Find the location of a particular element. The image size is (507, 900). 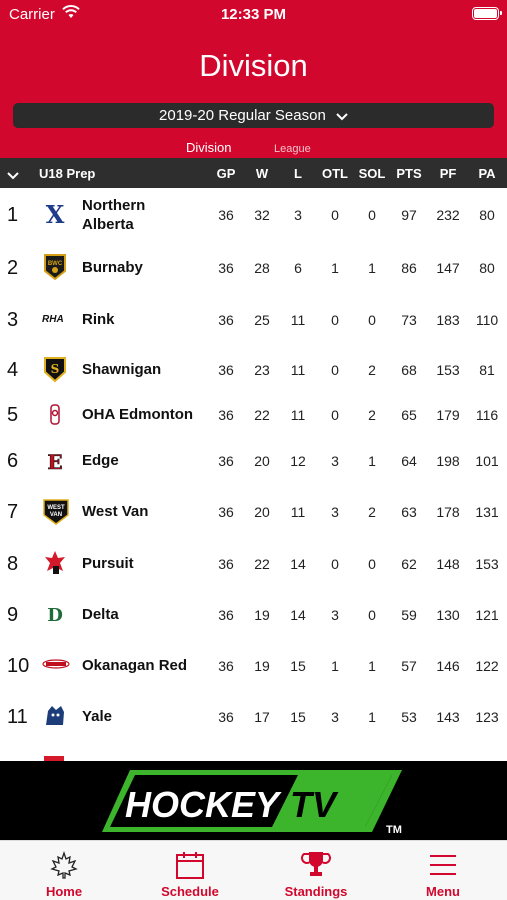

page-title: Division is located at coordinates (253, 65).